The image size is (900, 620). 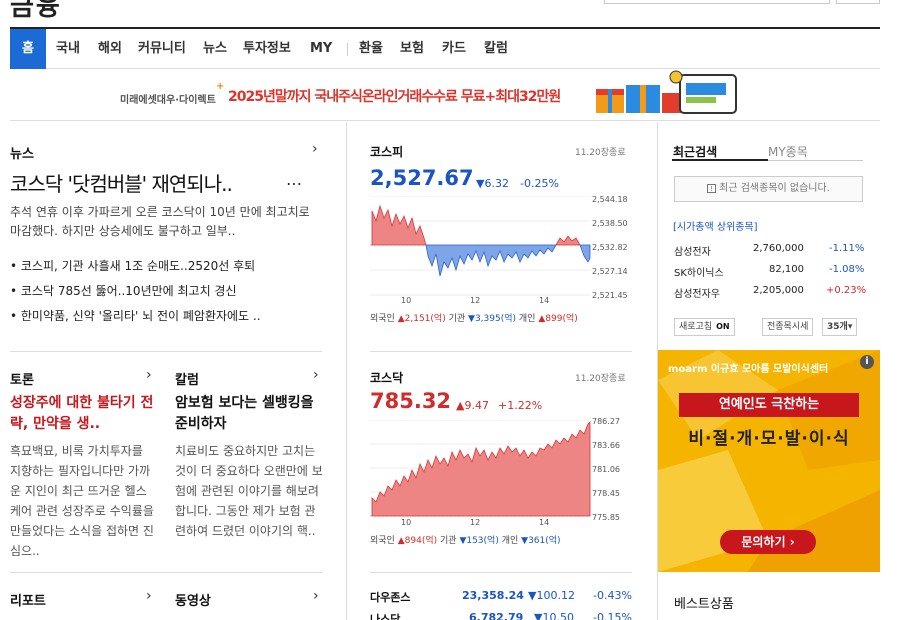 What do you see at coordinates (421, 319) in the screenshot?
I see `foreign-value: ▲2,151(억)` at bounding box center [421, 319].